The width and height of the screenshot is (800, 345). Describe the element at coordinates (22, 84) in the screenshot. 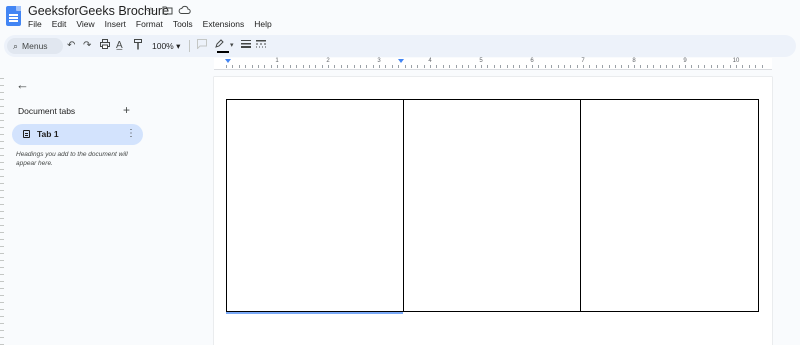

I see `back-arrow-icon: ←` at that location.